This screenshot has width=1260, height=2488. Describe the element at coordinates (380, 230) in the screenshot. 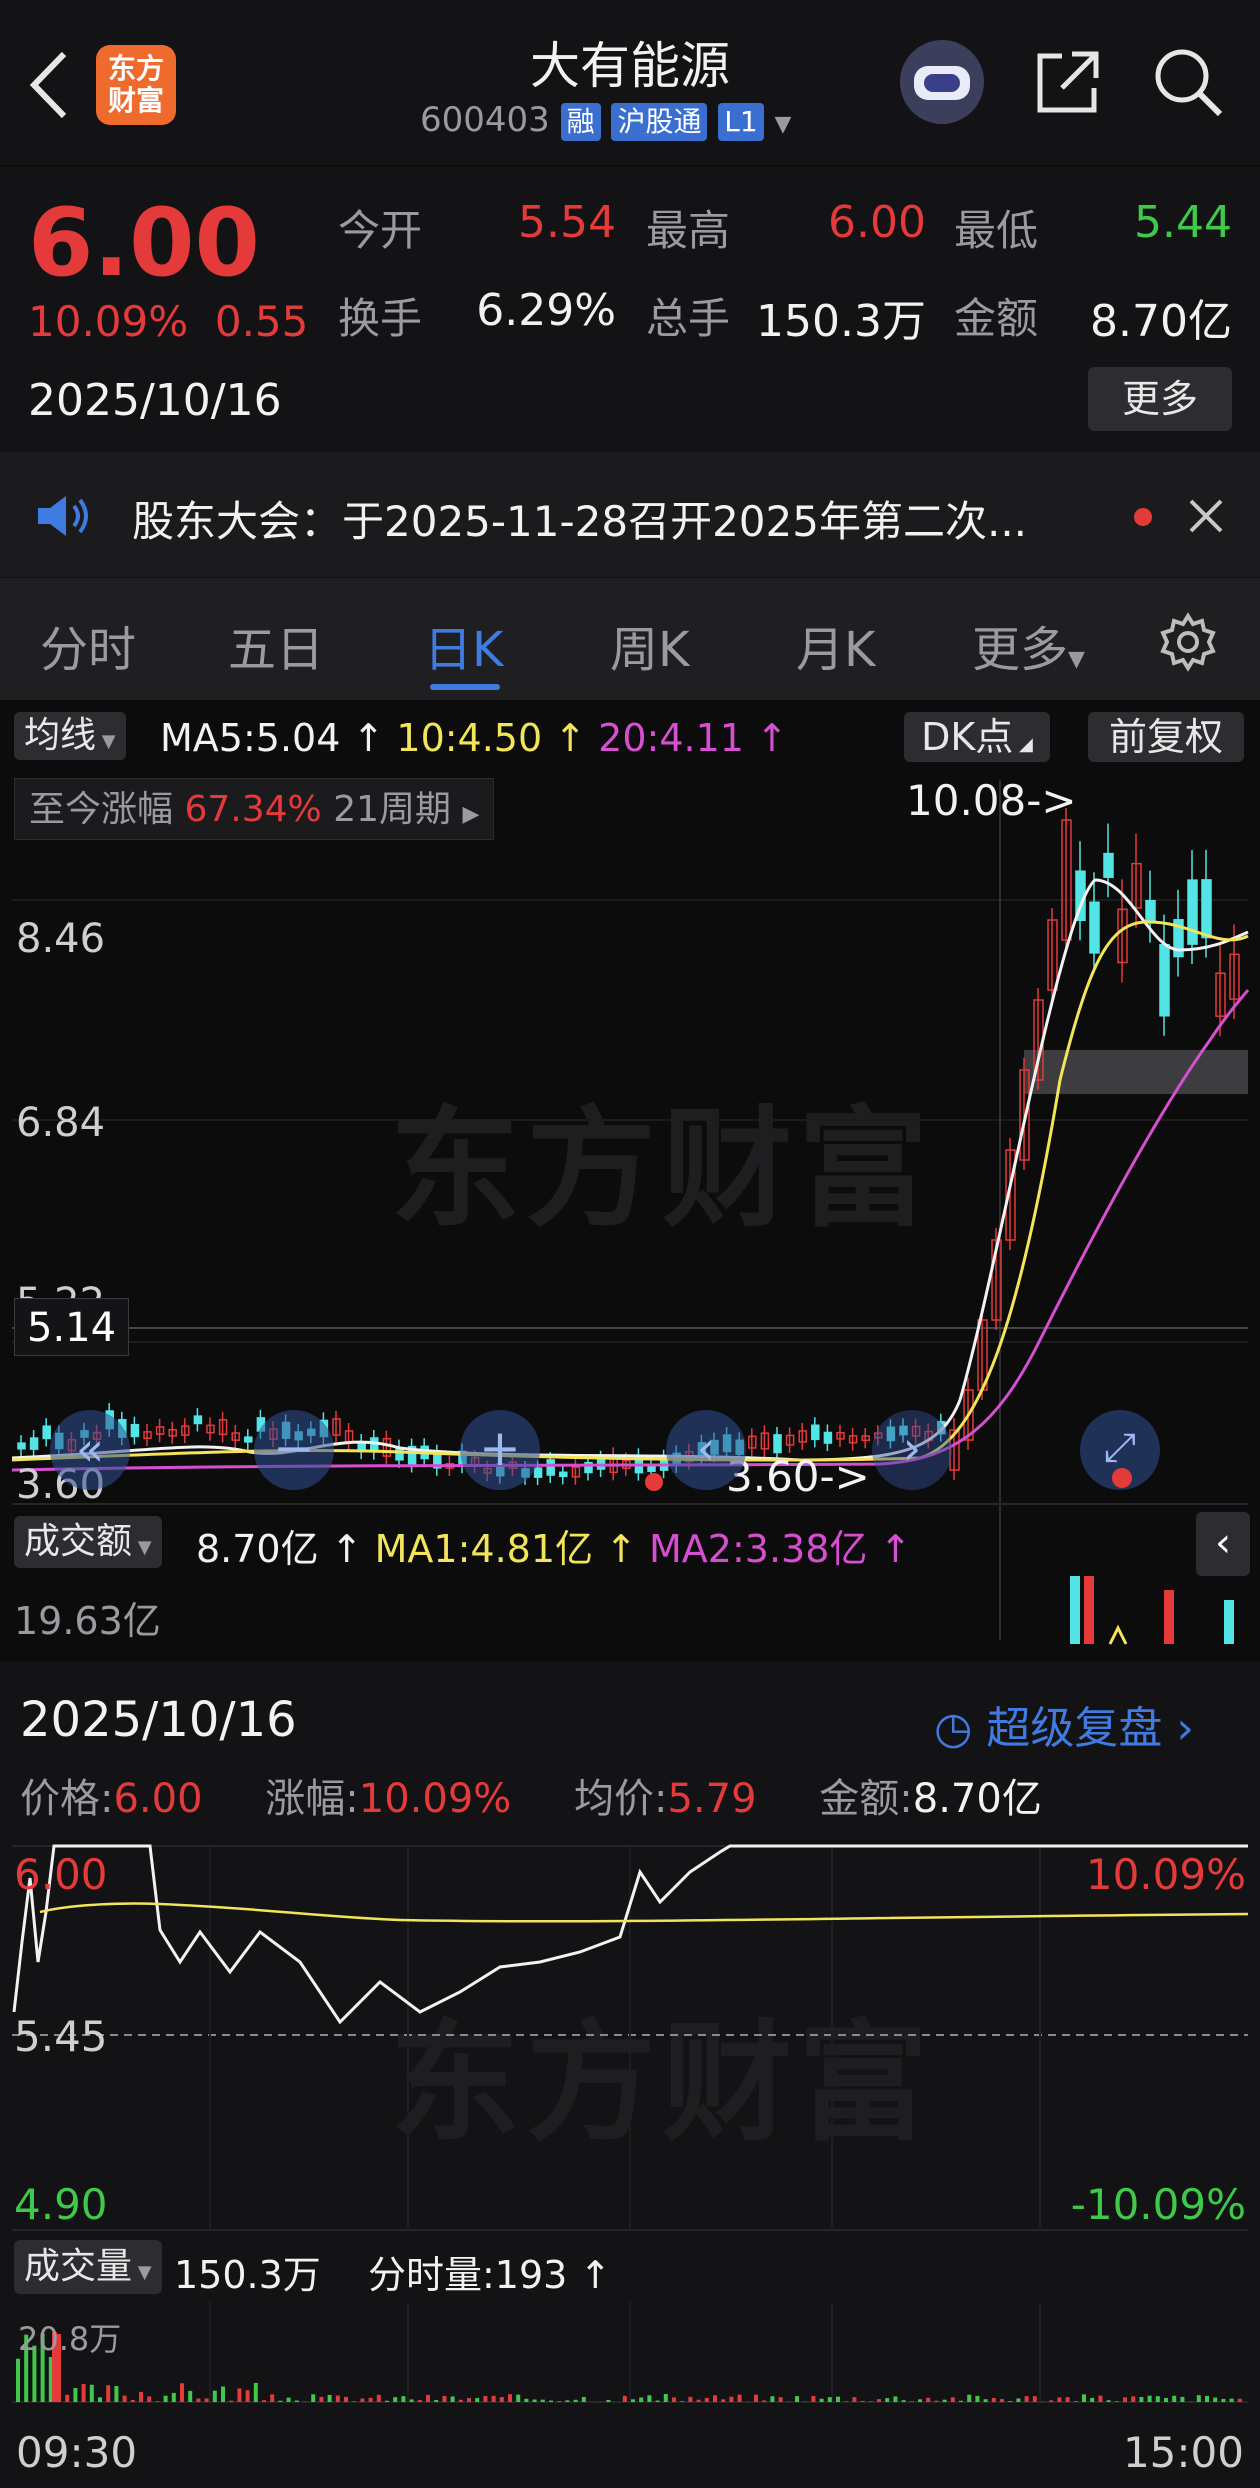

I see `open-label: 今开` at that location.